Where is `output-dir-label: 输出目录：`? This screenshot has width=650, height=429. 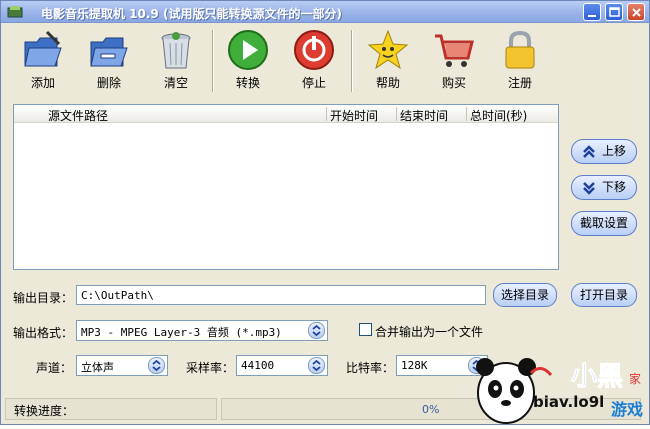
output-dir-label: 输出目录： is located at coordinates (43, 298).